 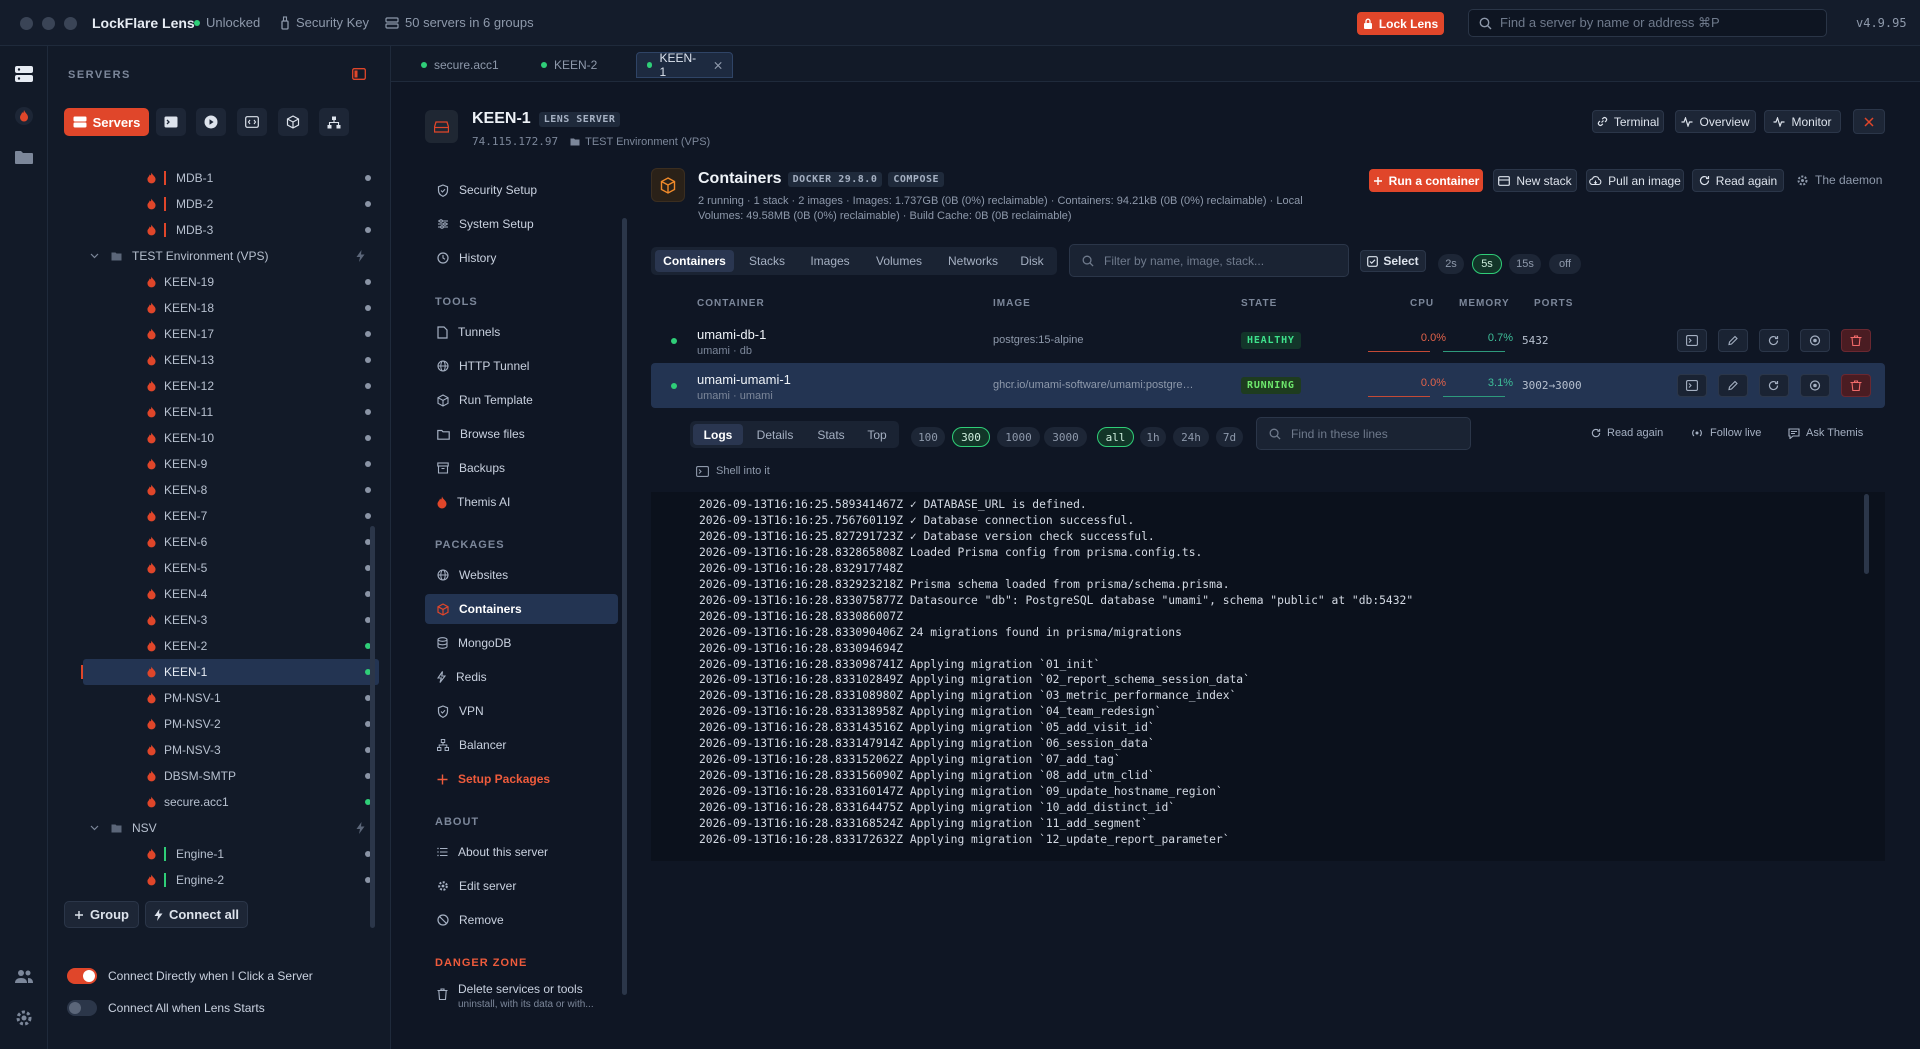 I want to click on refresh-5s: 5s, so click(x=1487, y=264).